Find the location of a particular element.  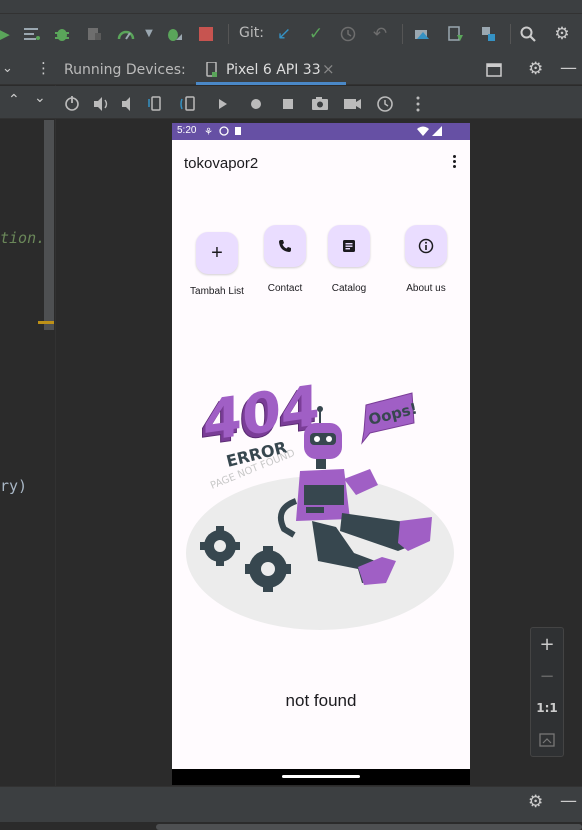

editor-scroll-marker is located at coordinates (46, 322).